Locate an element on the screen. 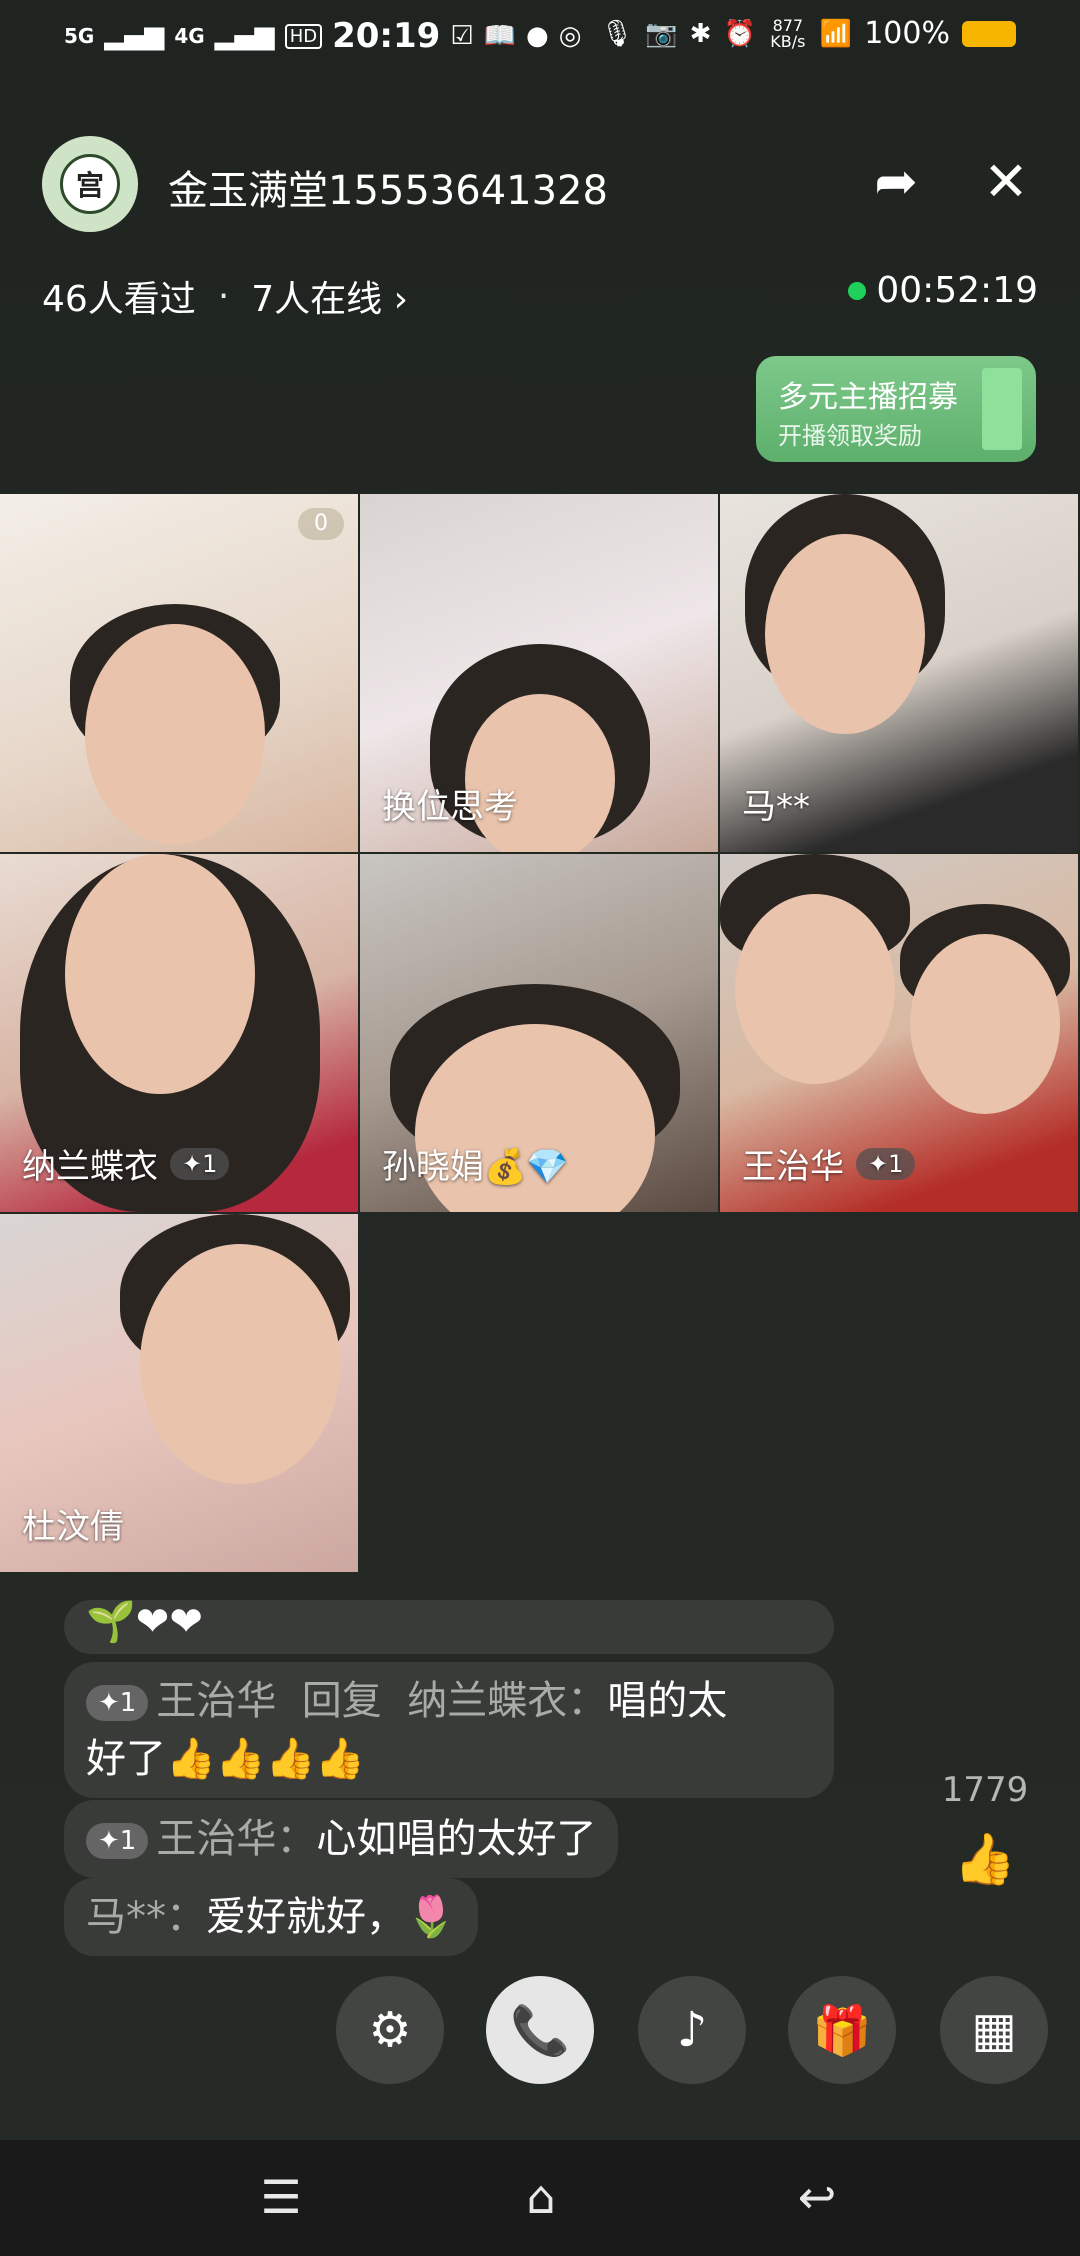 The width and height of the screenshot is (1080, 2256). status-time: 20:19 is located at coordinates (386, 36).